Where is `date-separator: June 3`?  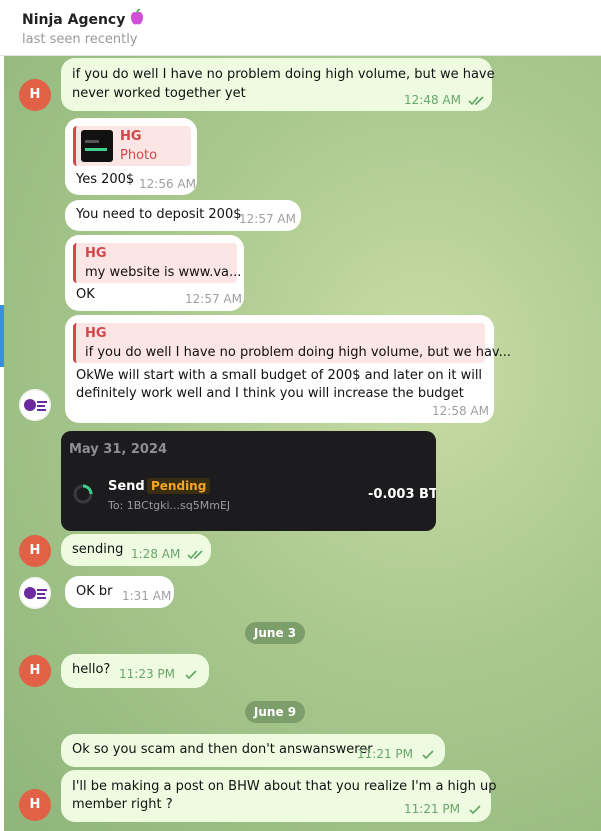 date-separator: June 3 is located at coordinates (275, 633).